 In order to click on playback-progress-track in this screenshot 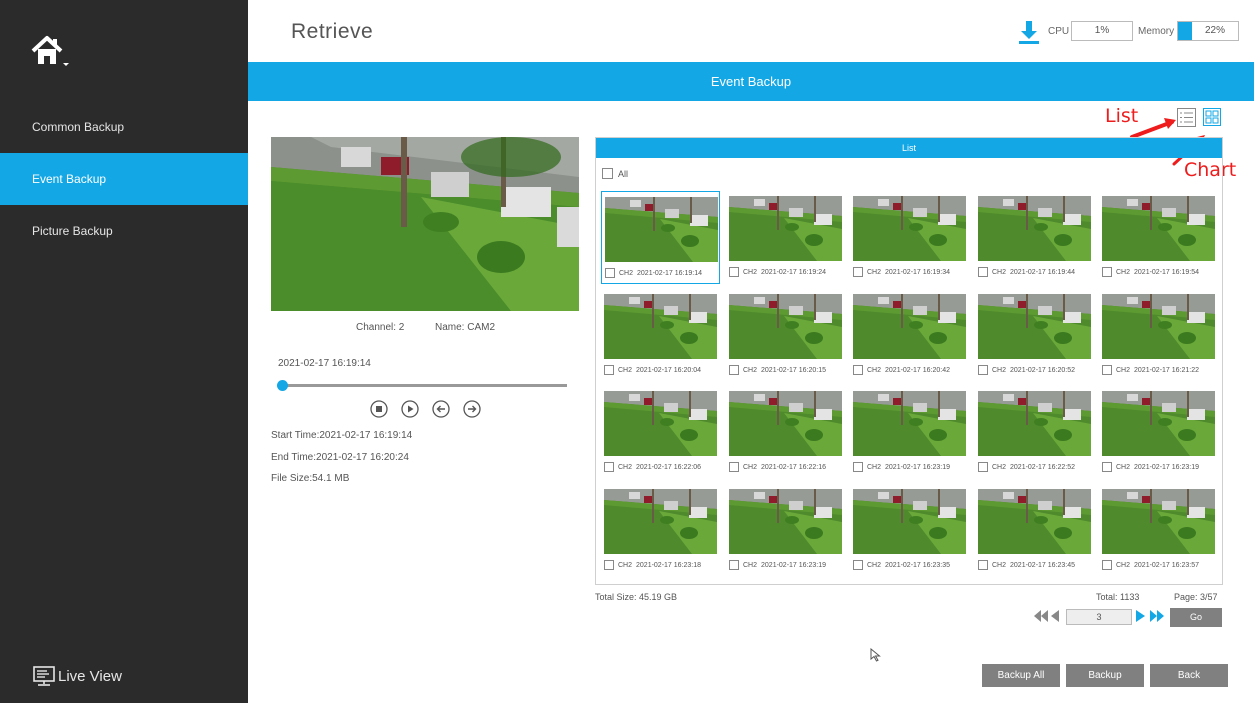, I will do `click(424, 385)`.